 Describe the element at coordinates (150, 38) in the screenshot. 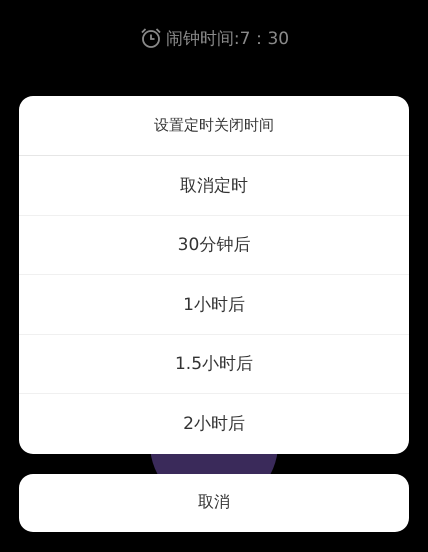

I see `alarm-clock-icon` at that location.